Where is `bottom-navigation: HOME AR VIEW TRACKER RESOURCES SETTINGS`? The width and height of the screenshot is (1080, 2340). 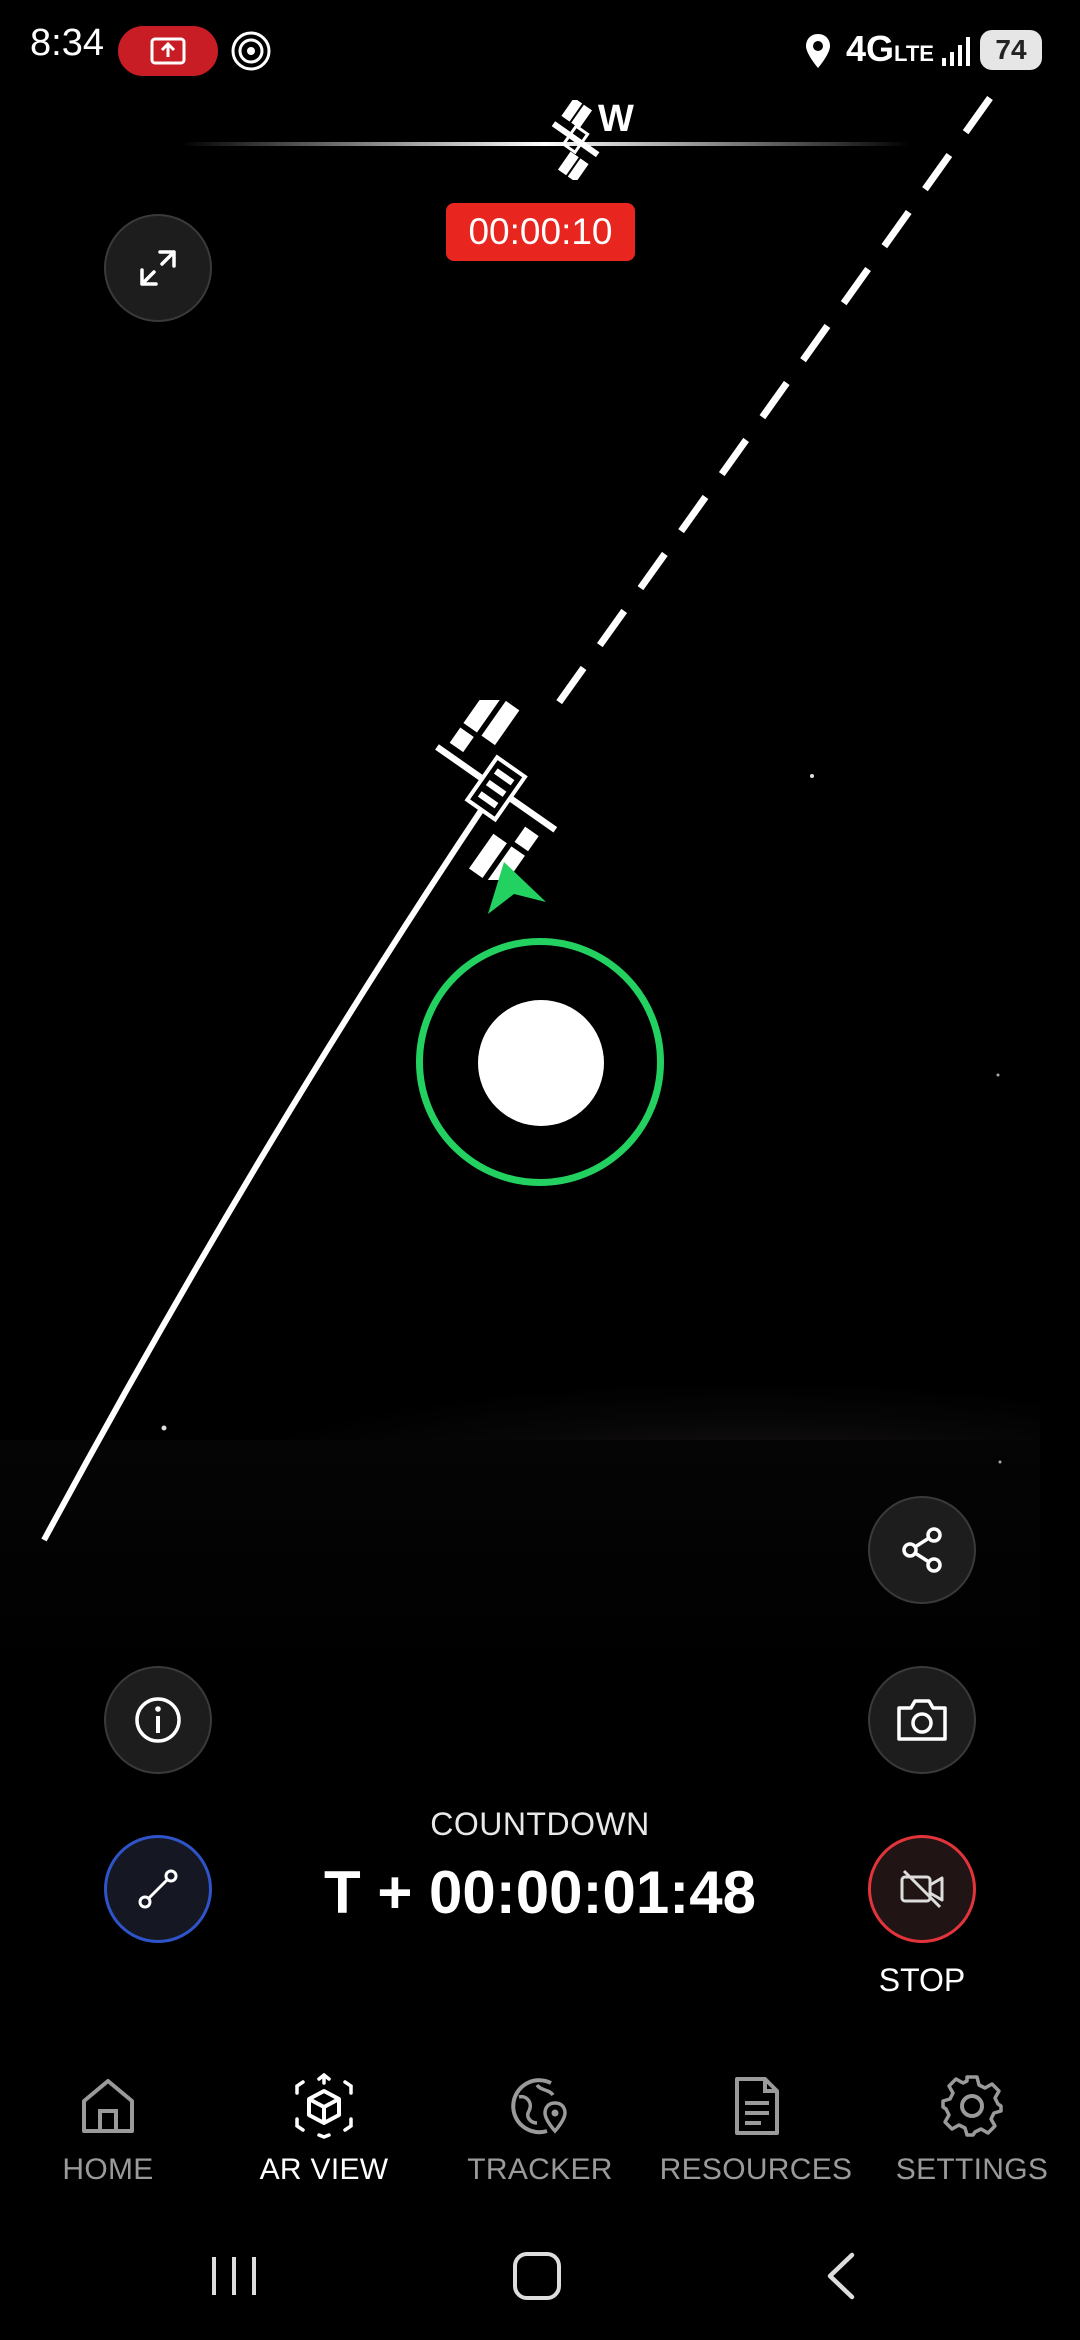 bottom-navigation: HOME AR VIEW TRACKER RESOURCES SETTINGS is located at coordinates (540, 2140).